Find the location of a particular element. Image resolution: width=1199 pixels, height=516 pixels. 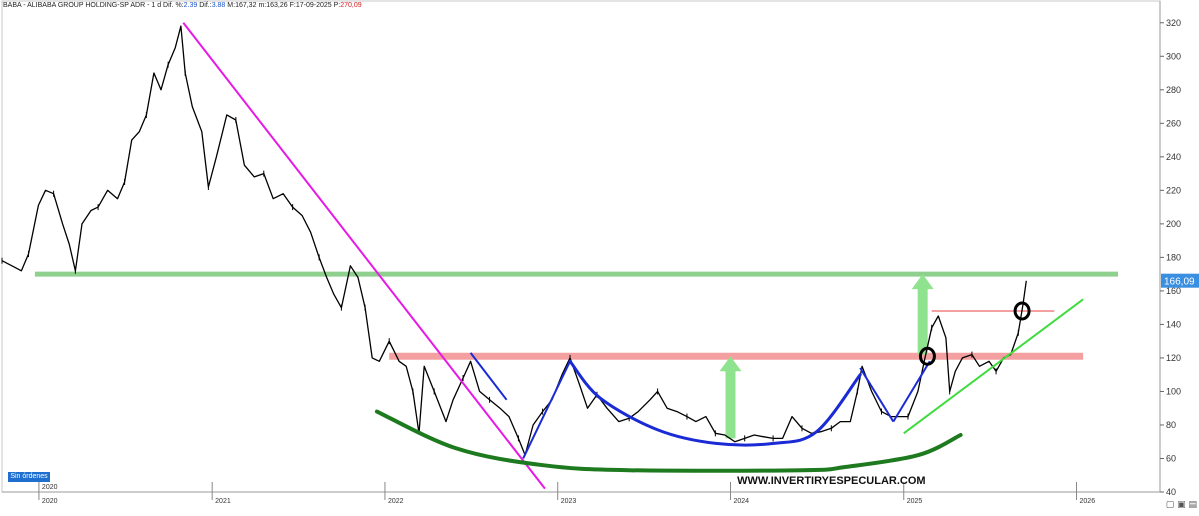

y-tick-label: 200 is located at coordinates (1173, 224).